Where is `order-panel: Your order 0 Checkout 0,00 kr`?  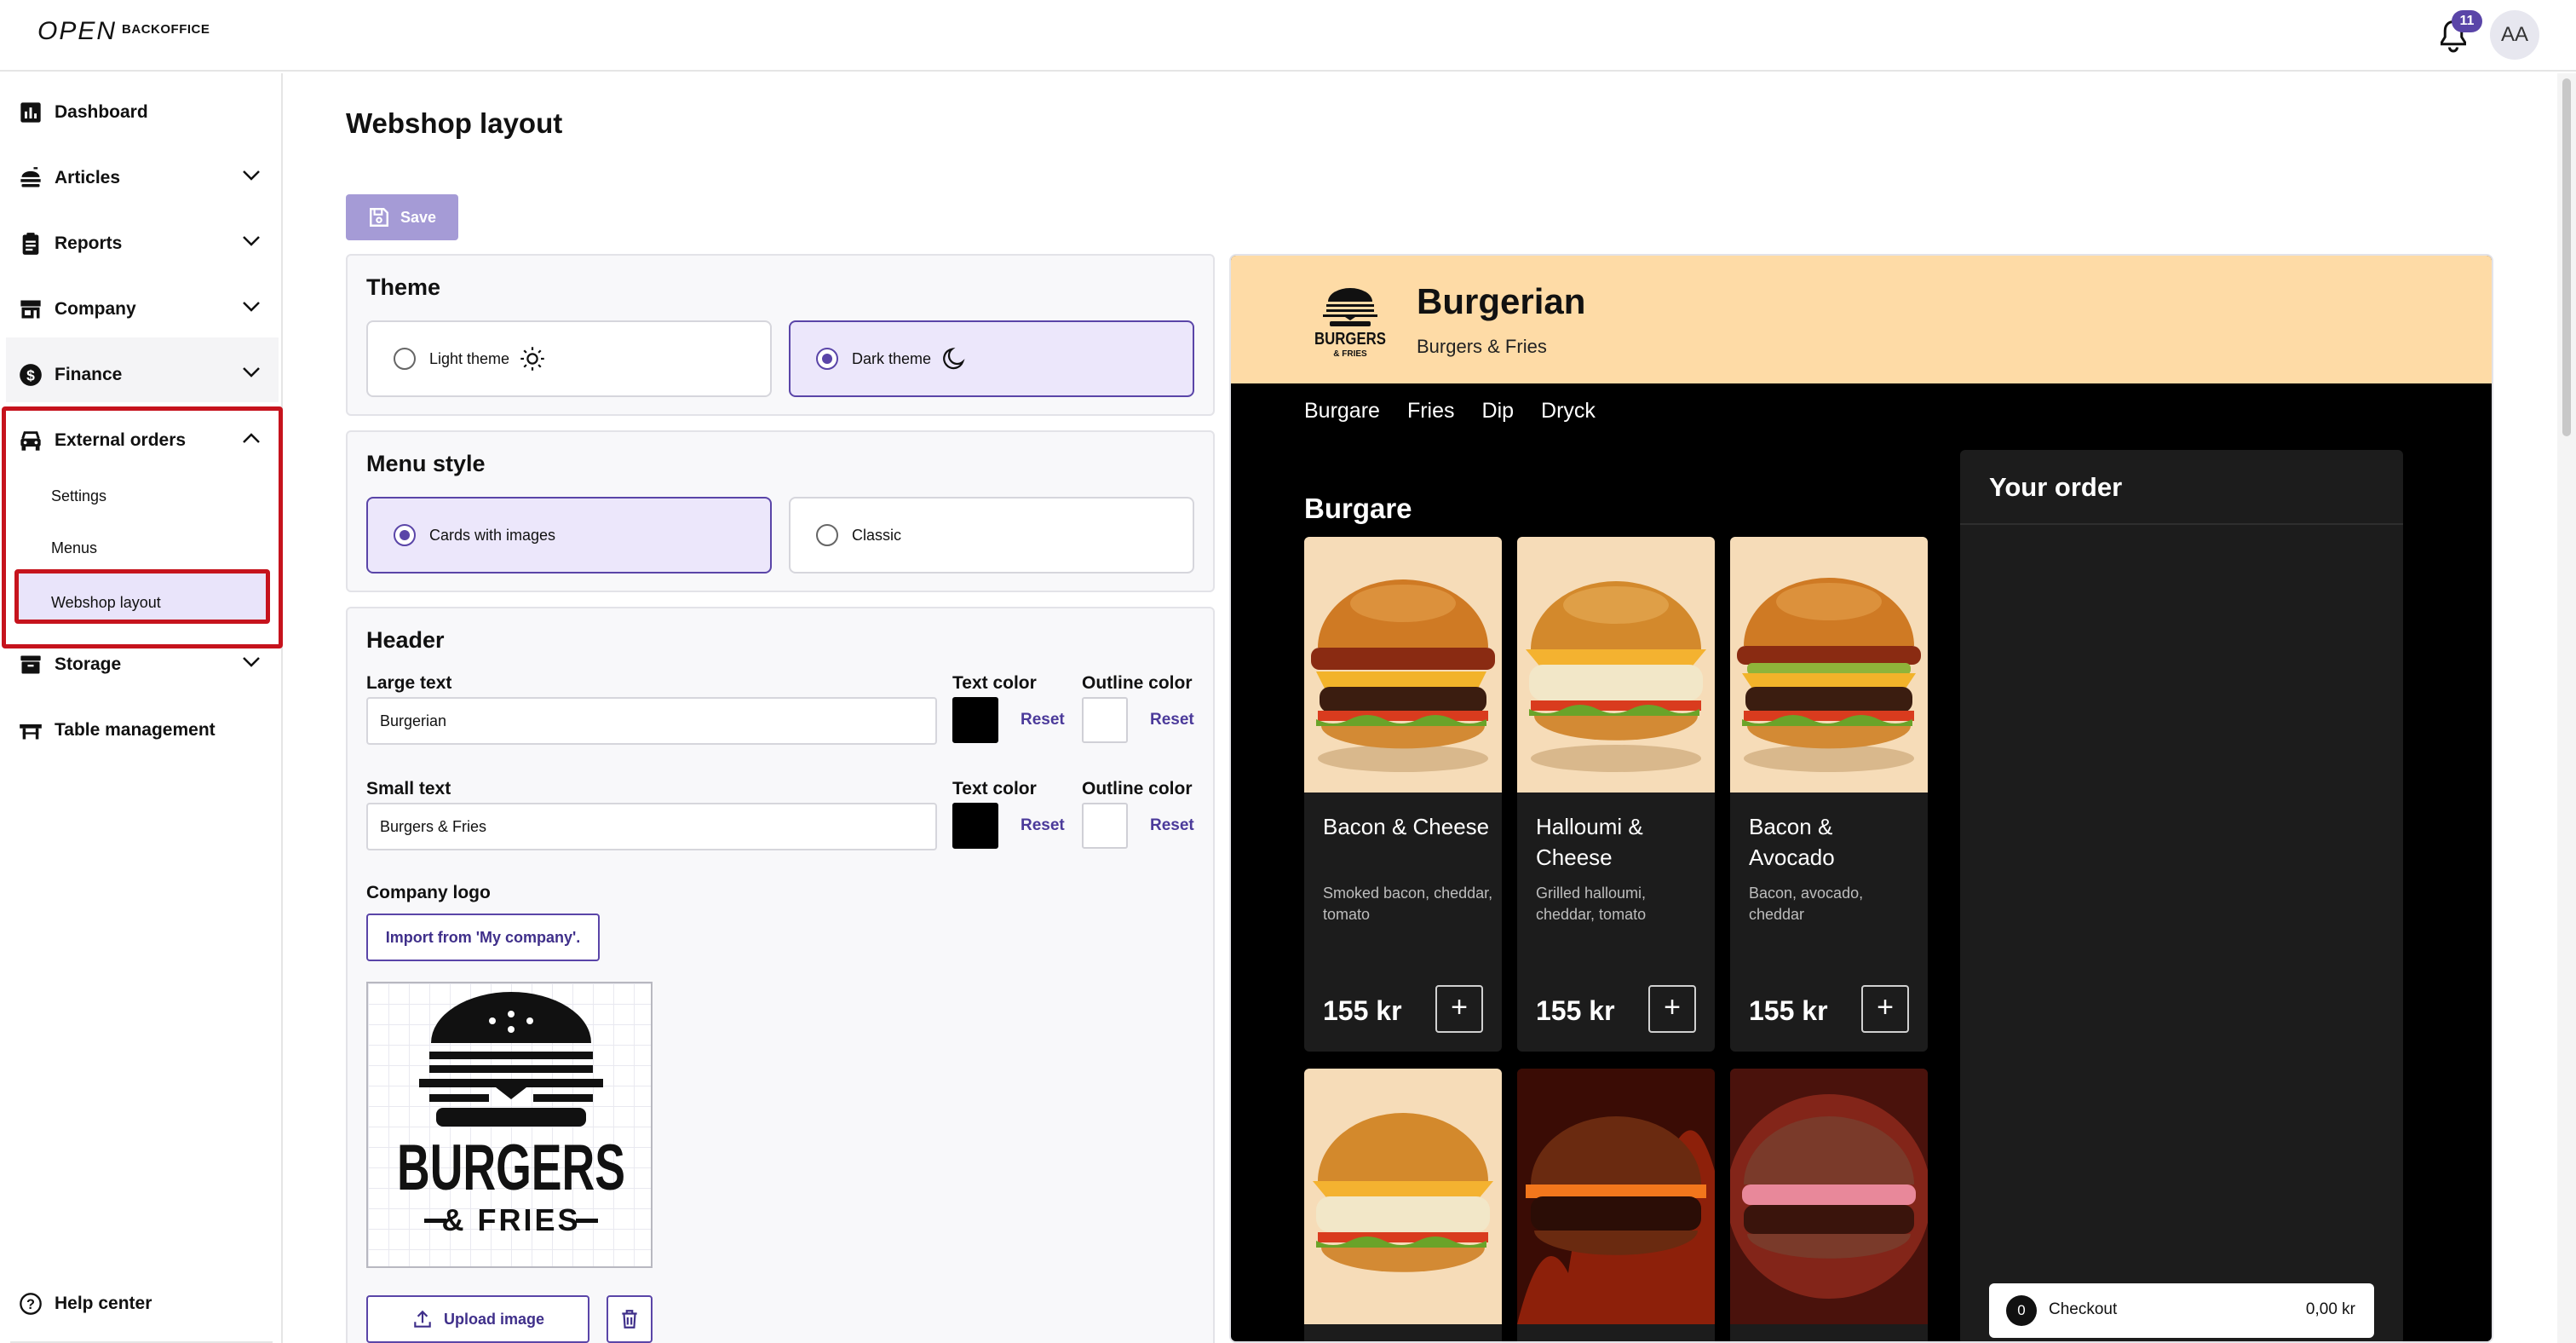 order-panel: Your order 0 Checkout 0,00 kr is located at coordinates (2182, 895).